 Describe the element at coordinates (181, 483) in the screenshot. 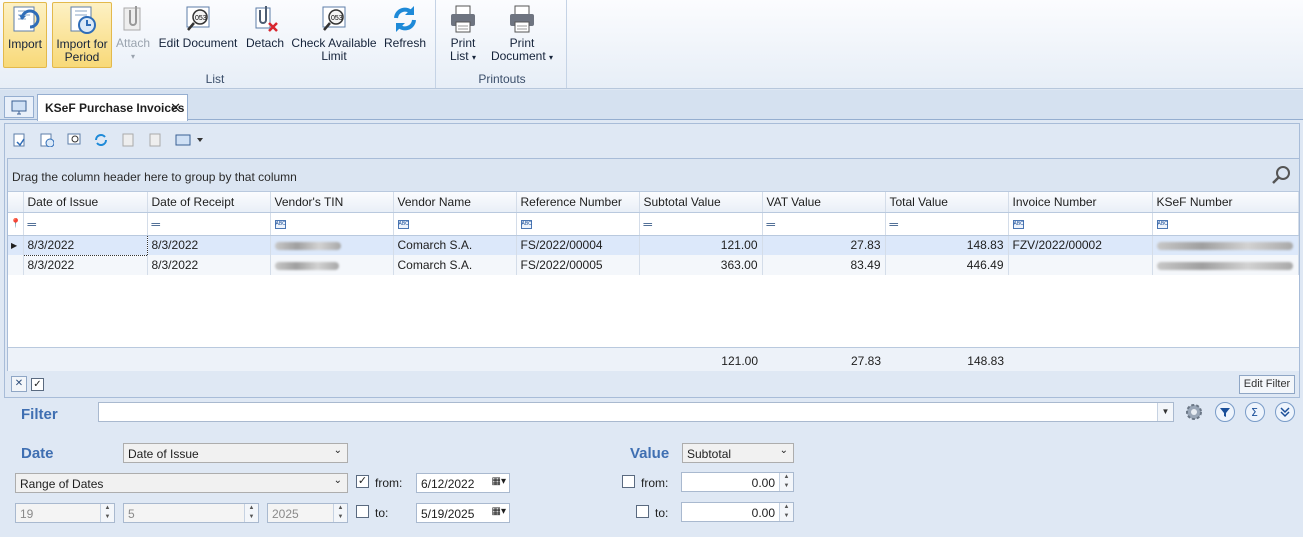

I see `date-range-type-select: Range of Dates ⌄` at that location.